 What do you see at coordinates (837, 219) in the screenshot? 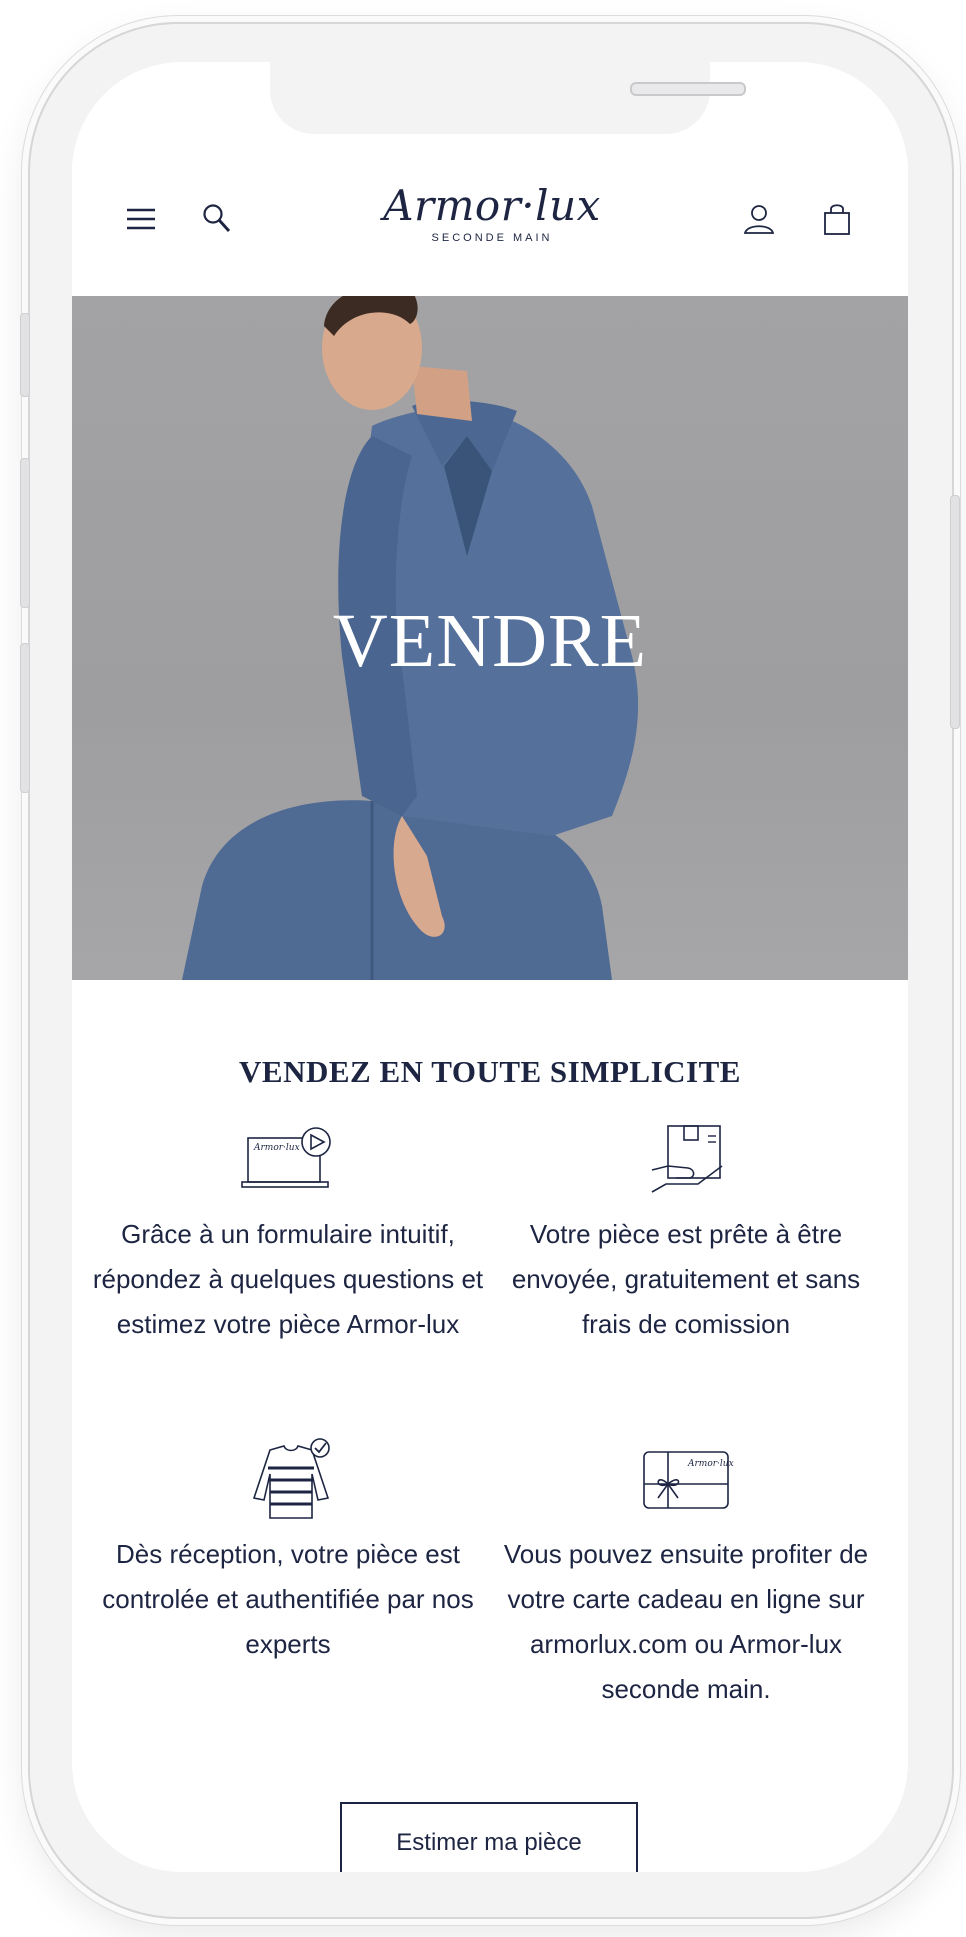
I see `shopping-bag-icon` at bounding box center [837, 219].